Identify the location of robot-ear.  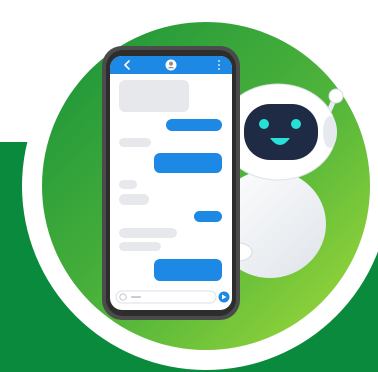
(330, 132).